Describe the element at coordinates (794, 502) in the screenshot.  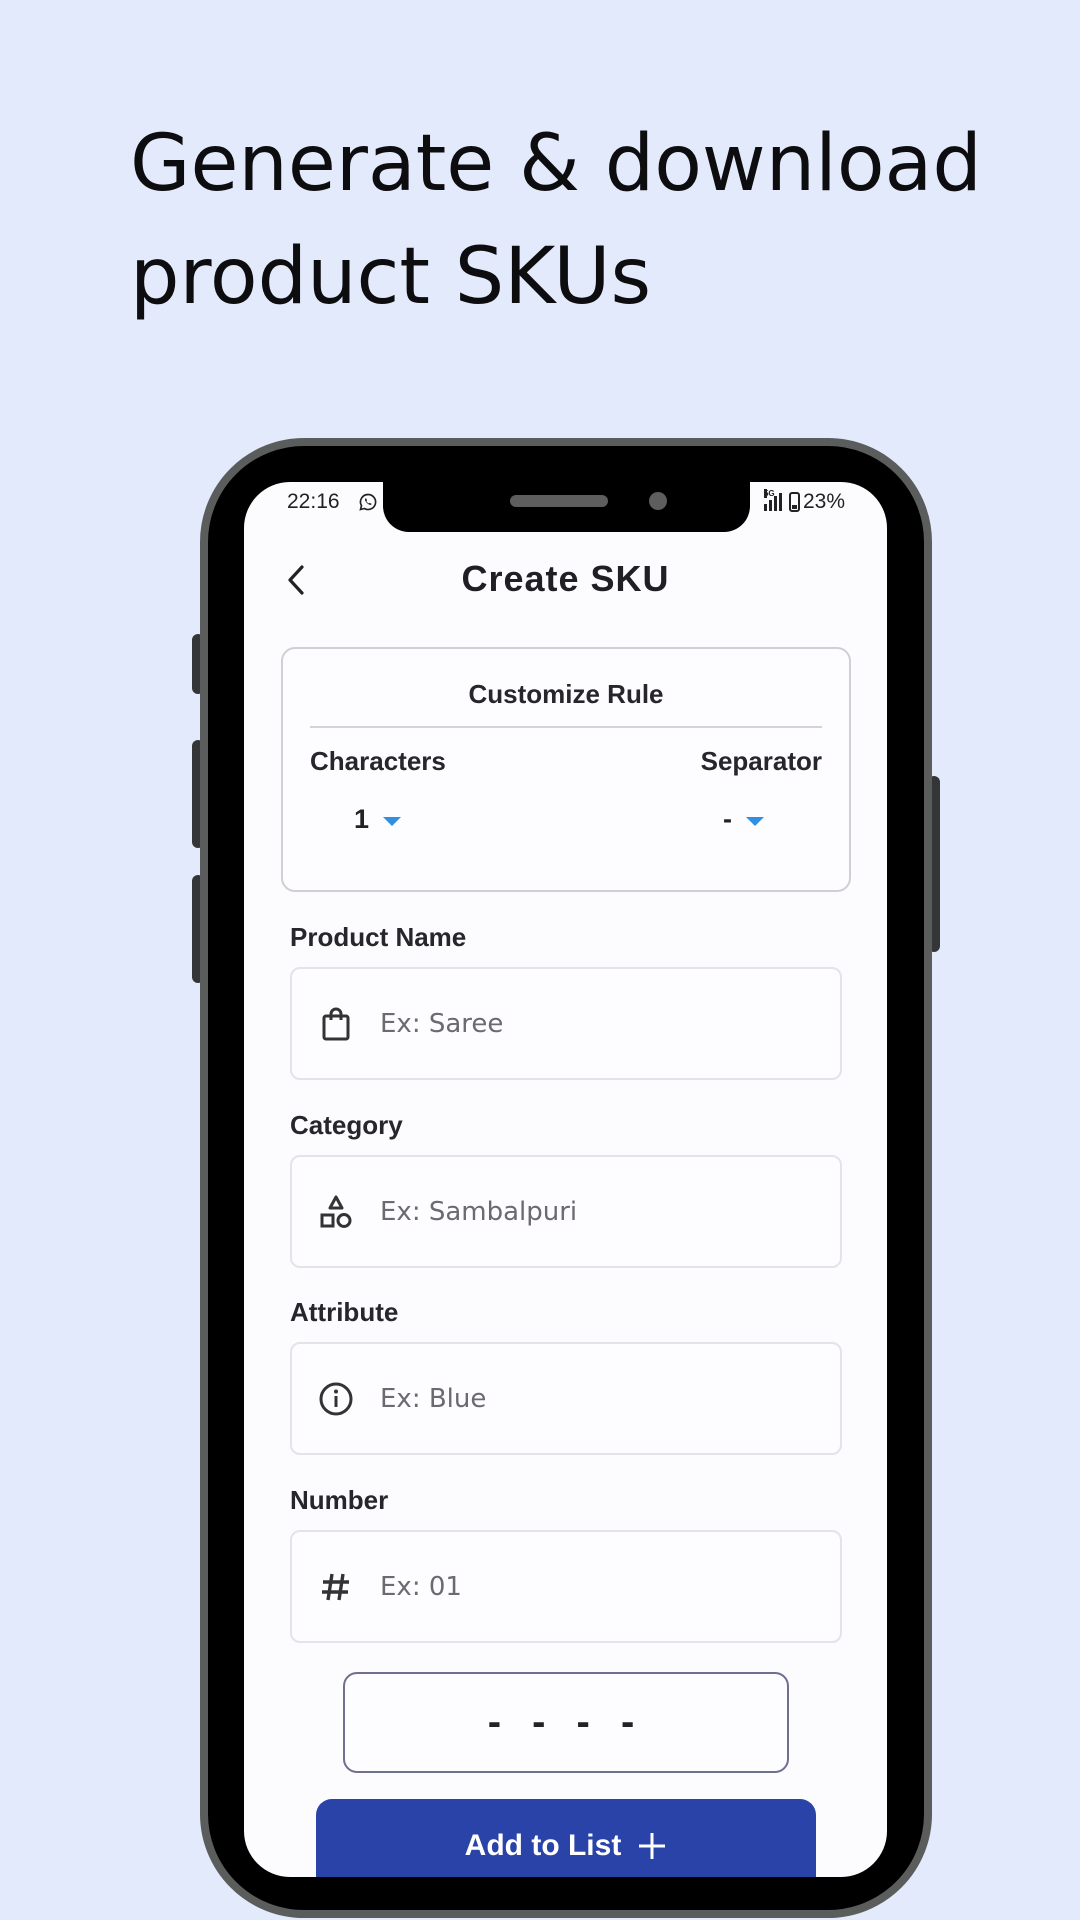
I see `battery-icon` at that location.